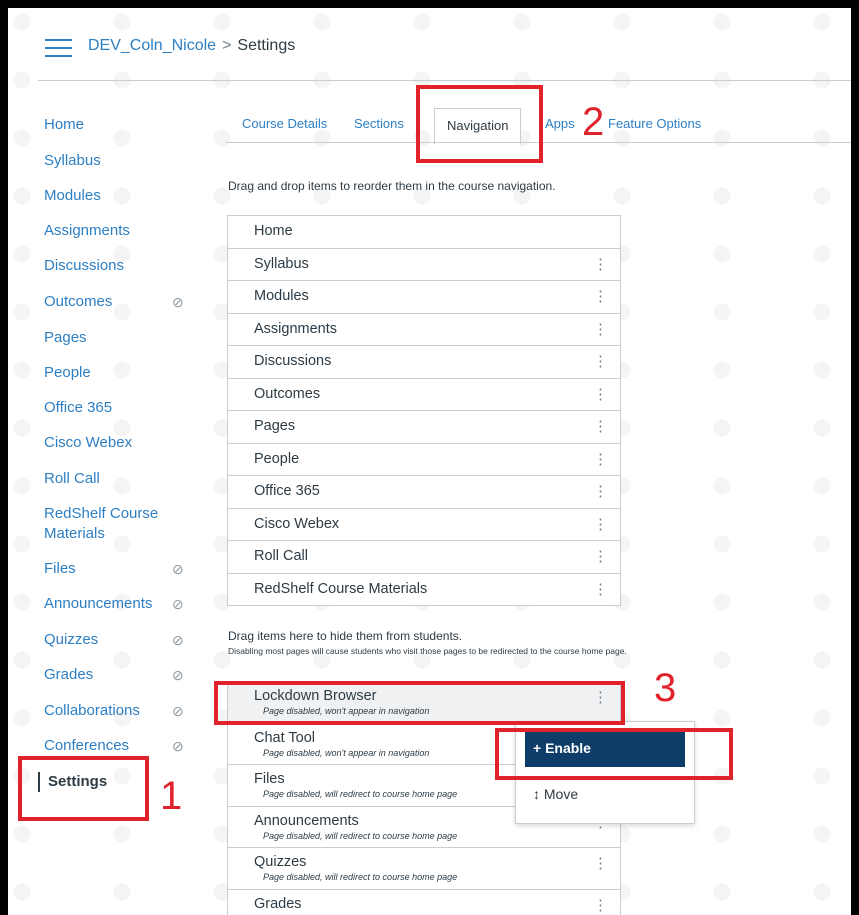  What do you see at coordinates (424, 362) in the screenshot?
I see `nav-row-discussions: Discussions ⋮` at bounding box center [424, 362].